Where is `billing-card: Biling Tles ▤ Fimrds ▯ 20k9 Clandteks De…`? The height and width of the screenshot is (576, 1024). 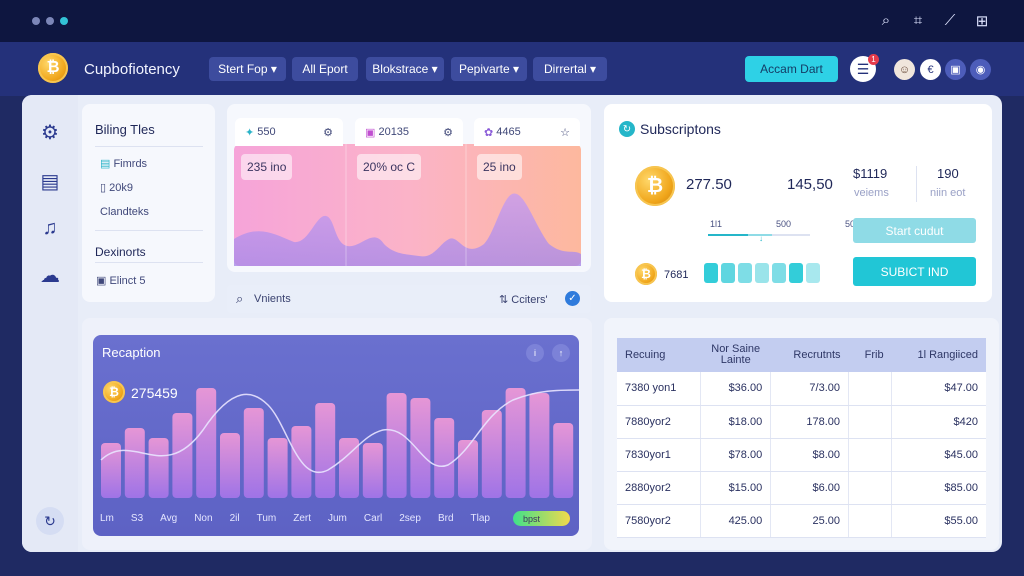
billing-card: Biling Tles ▤ Fimrds ▯ 20k9 Clandteks De… is located at coordinates (148, 203).